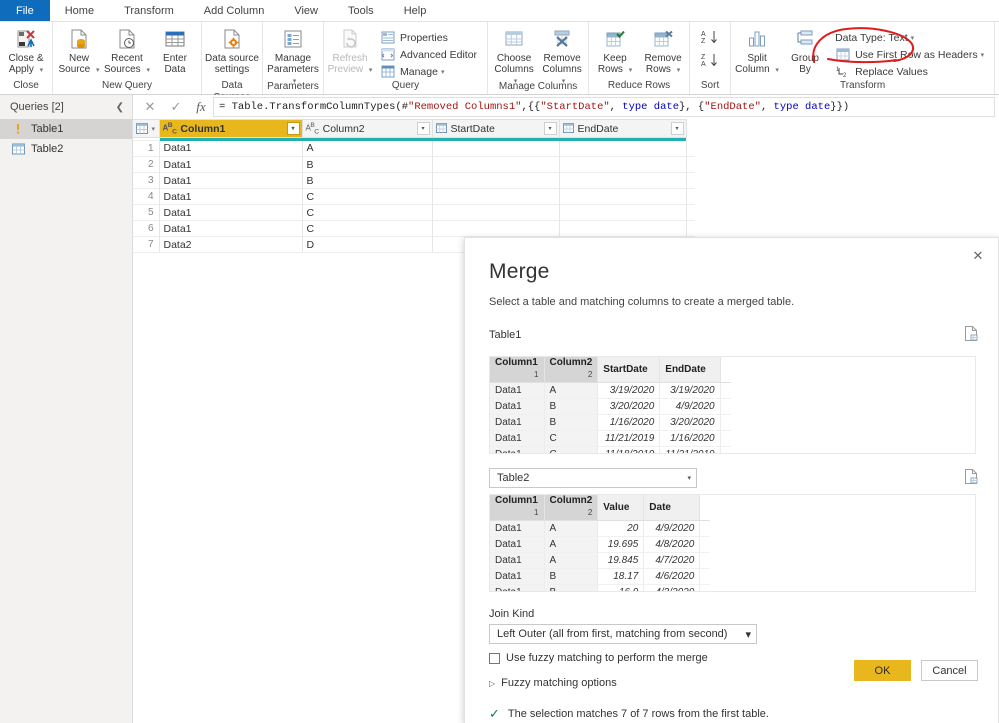 Image resolution: width=999 pixels, height=723 pixels. I want to click on close-and-apply-button: Close & Apply ▾, so click(26, 51).